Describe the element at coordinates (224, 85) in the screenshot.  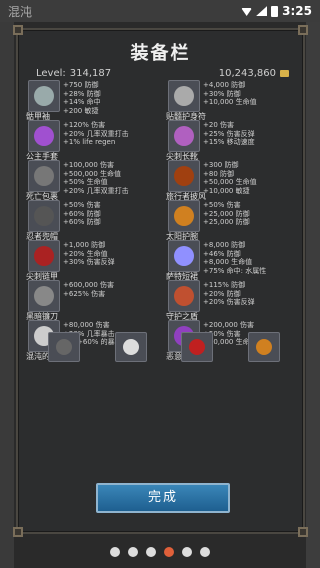
I see `stat-line: +4,000 防御` at that location.